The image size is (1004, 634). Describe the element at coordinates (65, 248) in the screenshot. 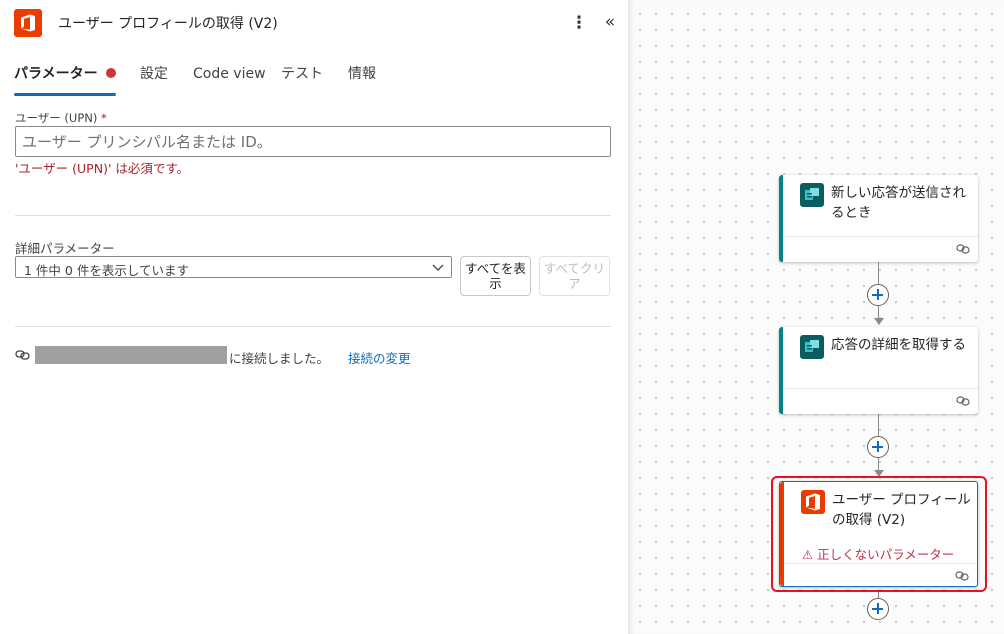

I see `advanced-parameters-label: 詳細パラメーター` at that location.